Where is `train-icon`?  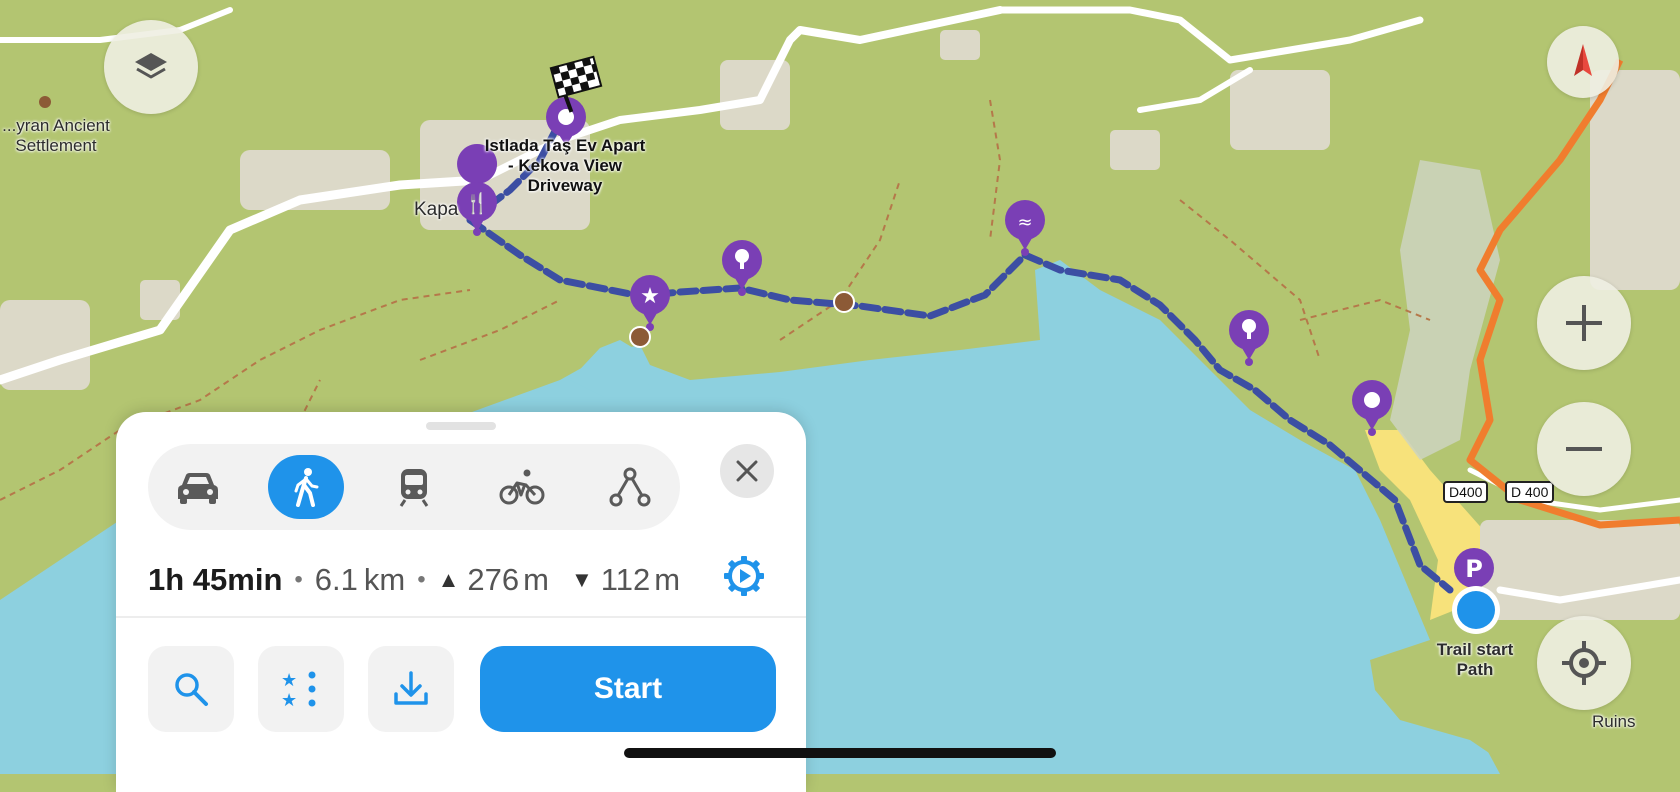
train-icon is located at coordinates (414, 488).